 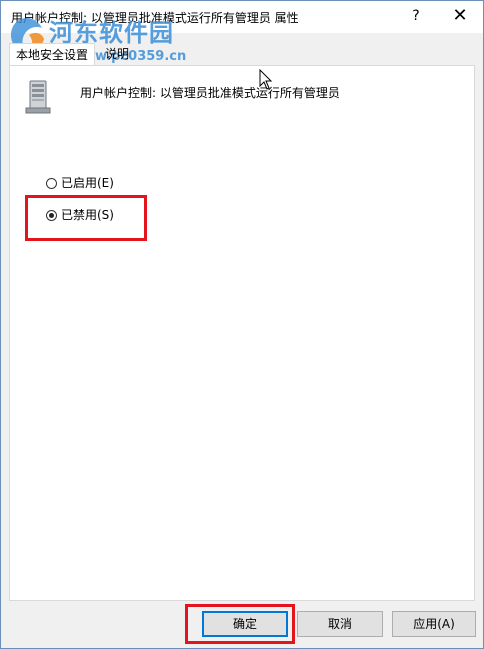 What do you see at coordinates (460, 16) in the screenshot?
I see `close-icon: ✕` at bounding box center [460, 16].